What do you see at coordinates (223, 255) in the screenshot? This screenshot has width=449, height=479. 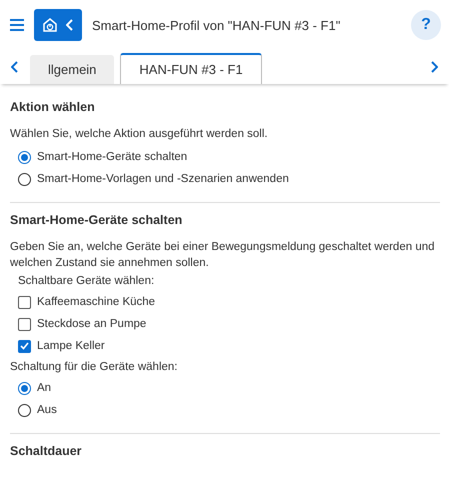 I see `section-description: Geben Sie an, welche Geräte bei einer Bewegungsmeldung geschaltet werden und welchen Zustand sie annehmen sollen.` at bounding box center [223, 255].